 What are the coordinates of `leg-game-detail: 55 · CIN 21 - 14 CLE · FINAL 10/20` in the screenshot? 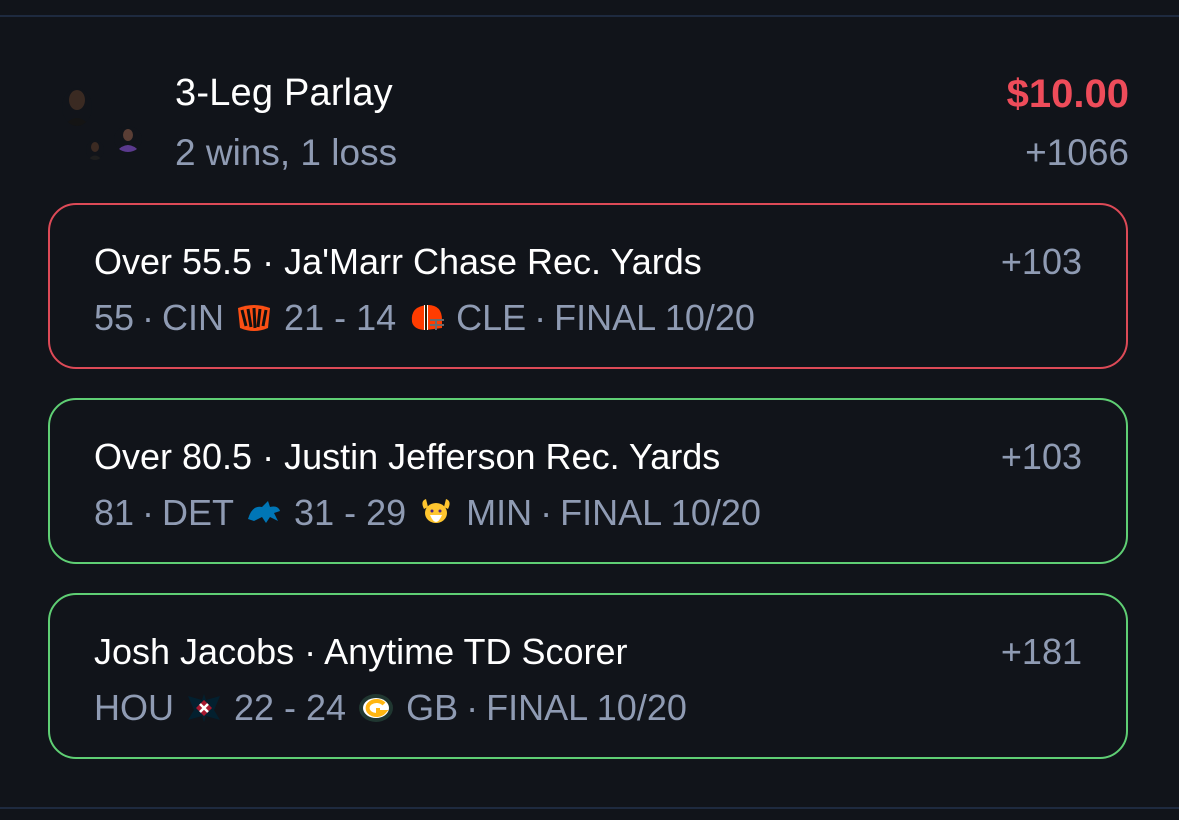 It's located at (424, 318).